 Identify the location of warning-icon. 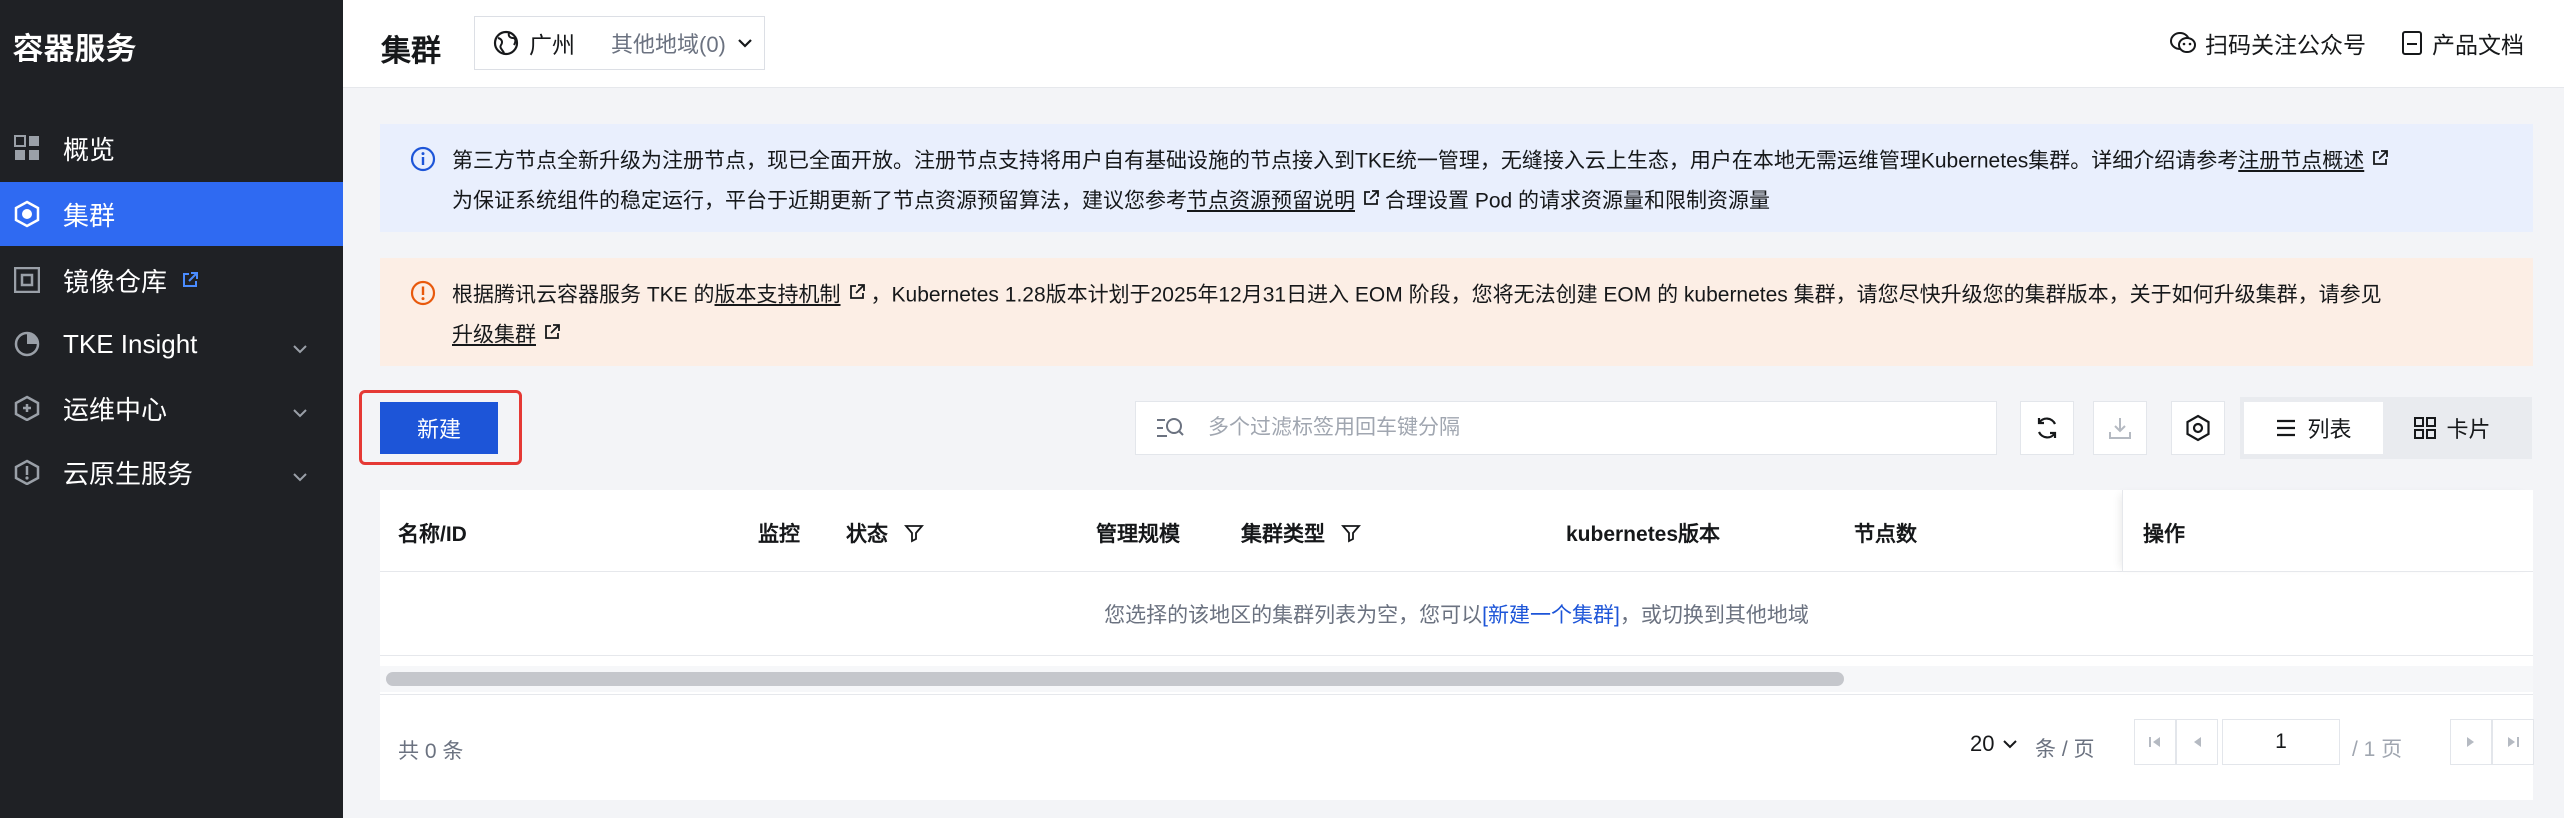
(423, 299).